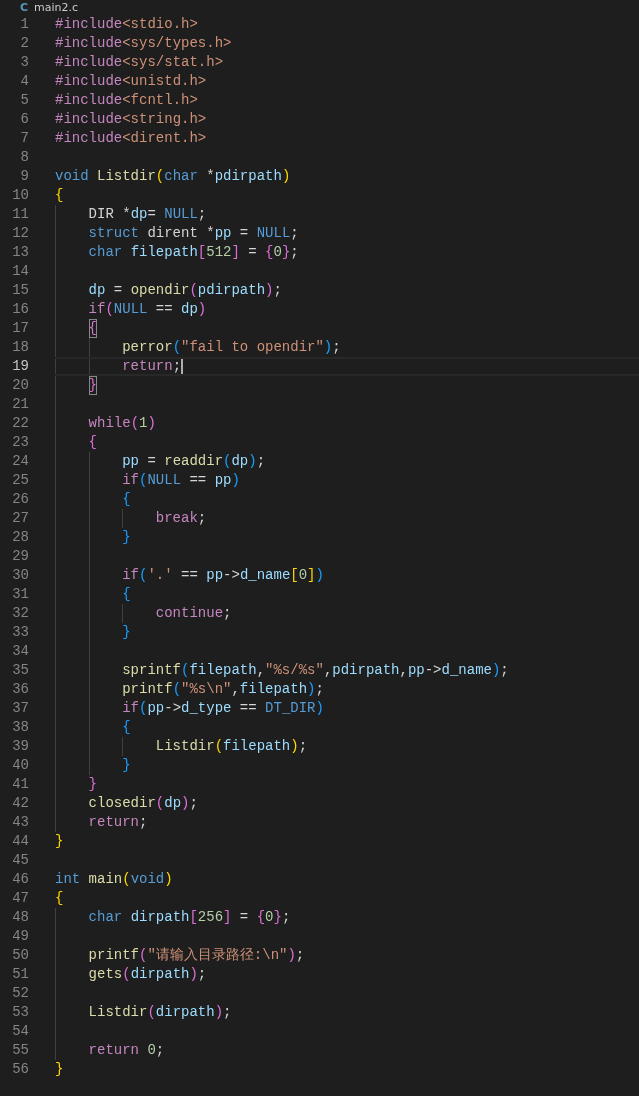 This screenshot has width=639, height=1096. Describe the element at coordinates (20, 385) in the screenshot. I see `line-number: 20` at that location.